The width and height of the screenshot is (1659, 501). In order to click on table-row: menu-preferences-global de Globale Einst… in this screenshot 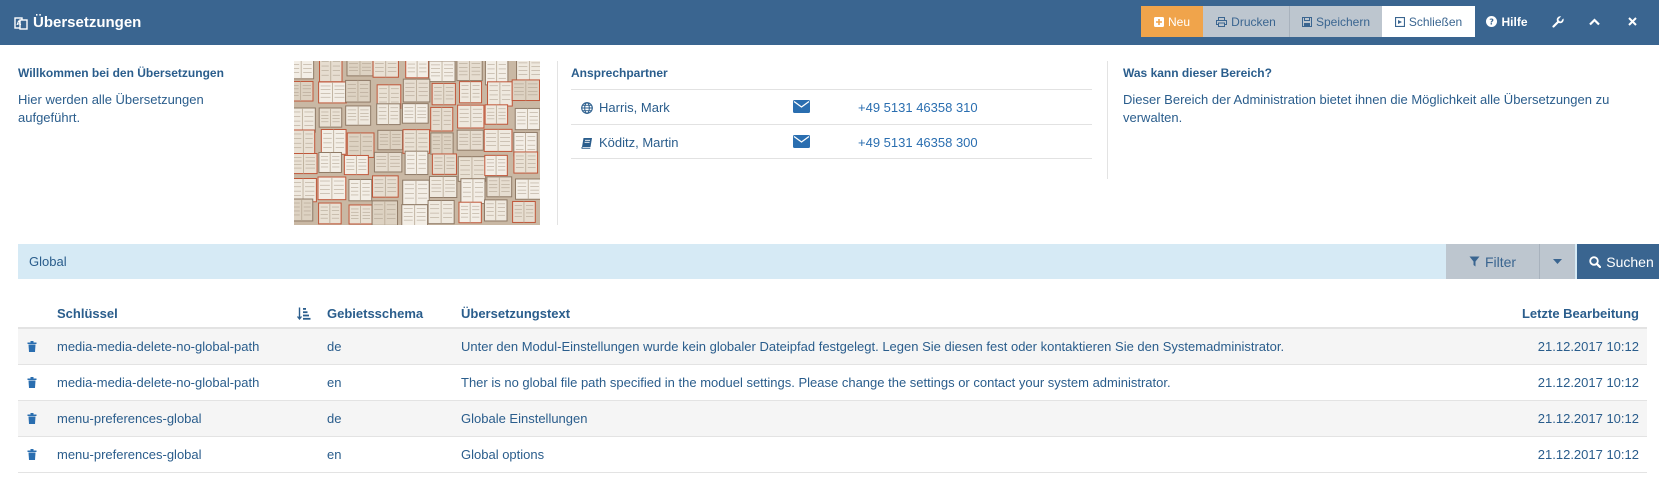, I will do `click(832, 419)`.